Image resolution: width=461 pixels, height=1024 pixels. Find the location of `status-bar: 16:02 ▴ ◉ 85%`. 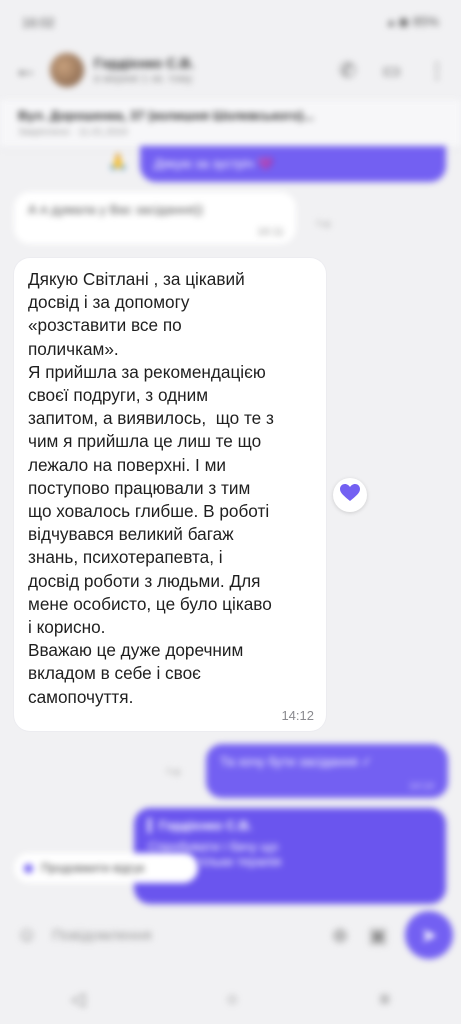

status-bar: 16:02 ▴ ◉ 85% is located at coordinates (230, 22).